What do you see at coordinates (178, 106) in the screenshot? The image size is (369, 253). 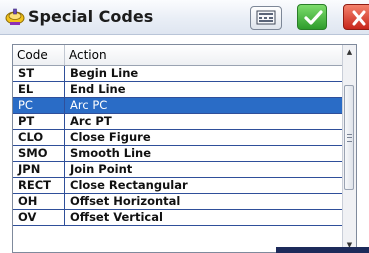 I see `table-row-selected: PC Arc PC` at bounding box center [178, 106].